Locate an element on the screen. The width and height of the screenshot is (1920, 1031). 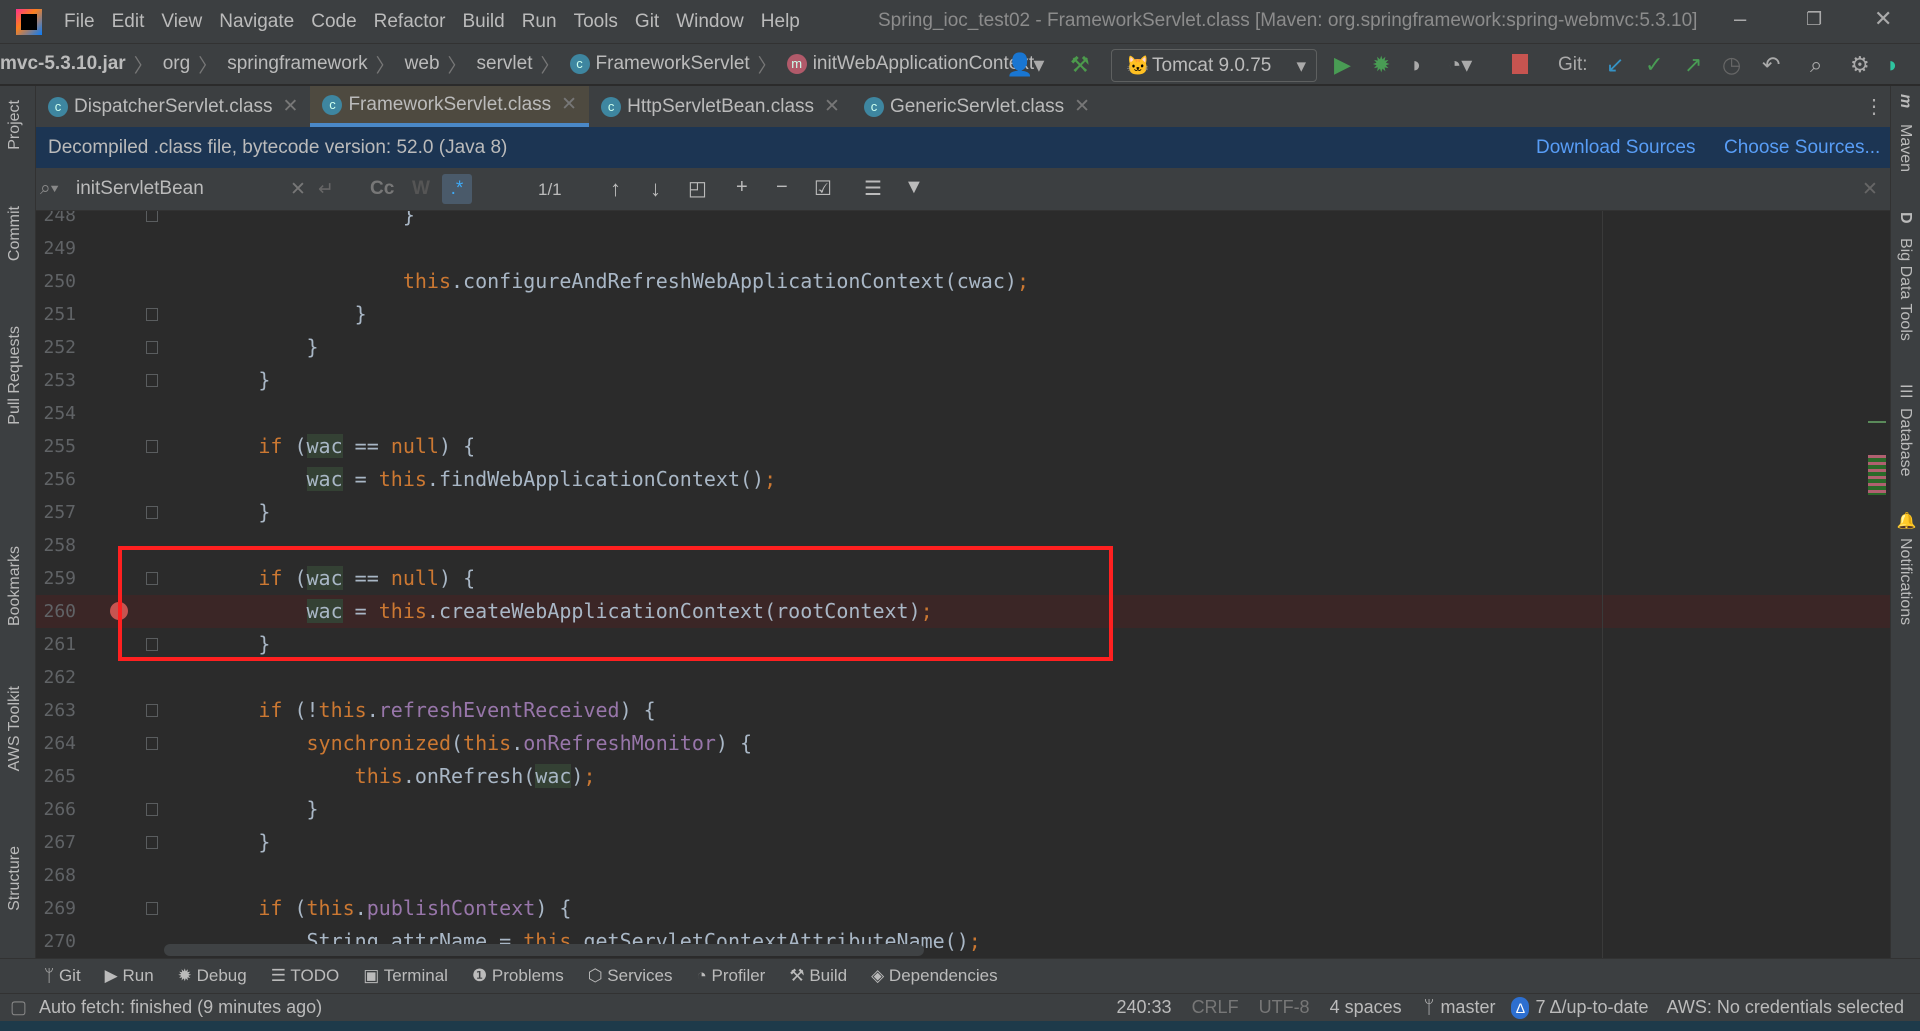
line-separator: CRLF is located at coordinates (1215, 1007).